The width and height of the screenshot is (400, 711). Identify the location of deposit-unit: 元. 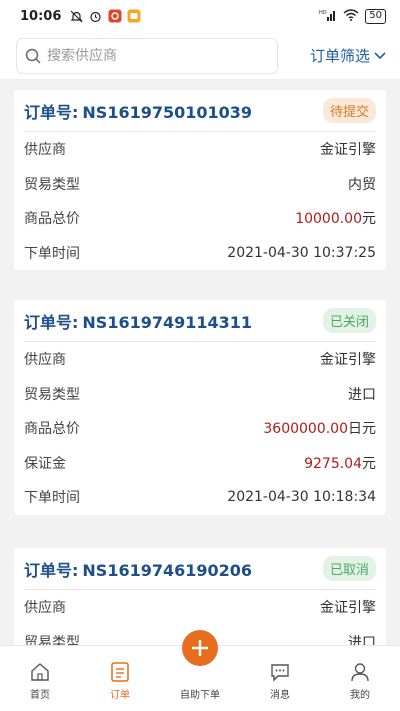
(369, 463).